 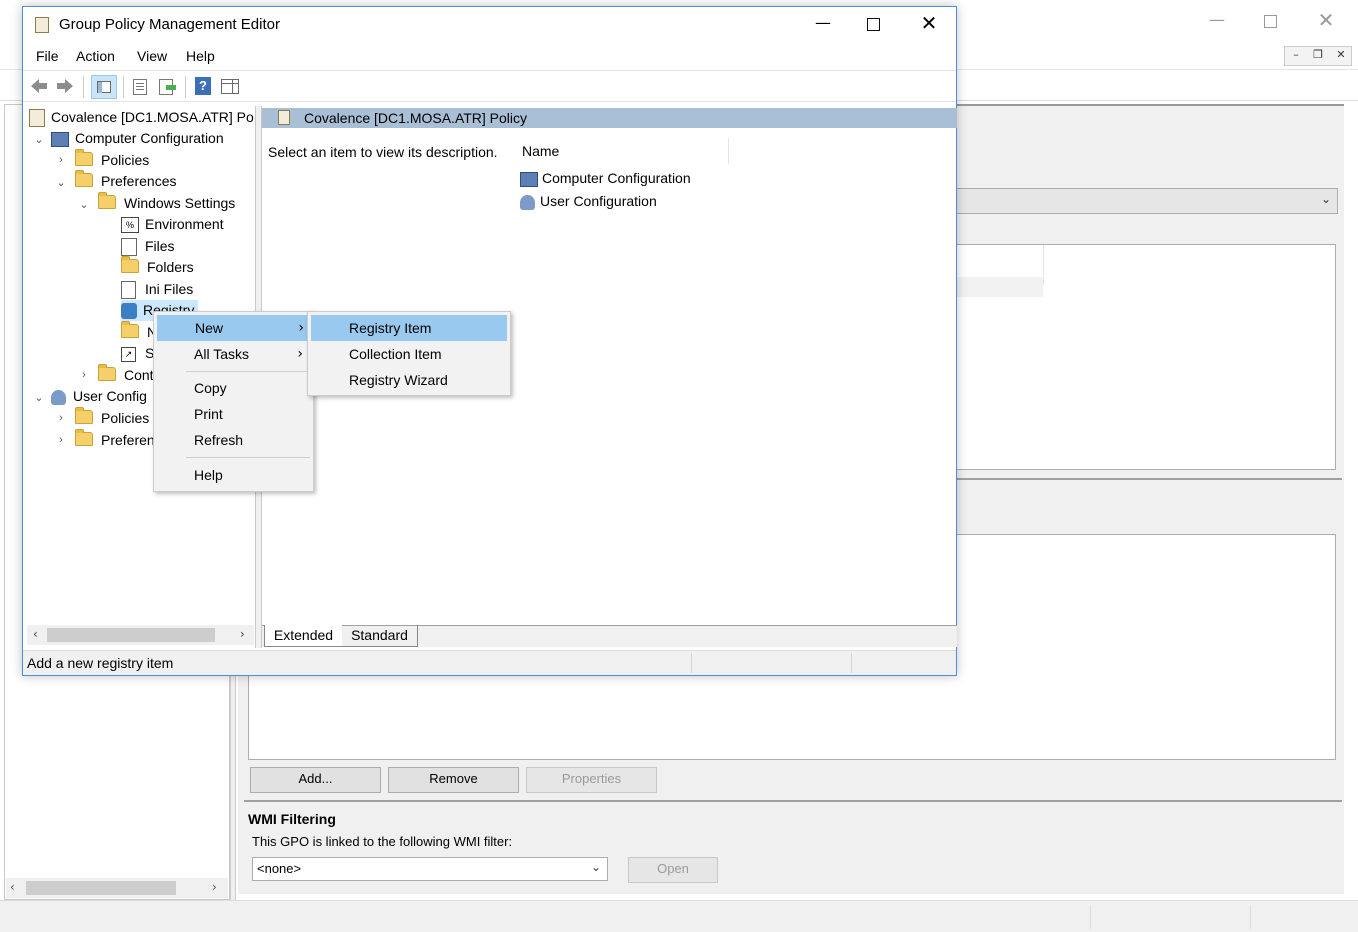 I want to click on remove-button: Remove, so click(x=453, y=780).